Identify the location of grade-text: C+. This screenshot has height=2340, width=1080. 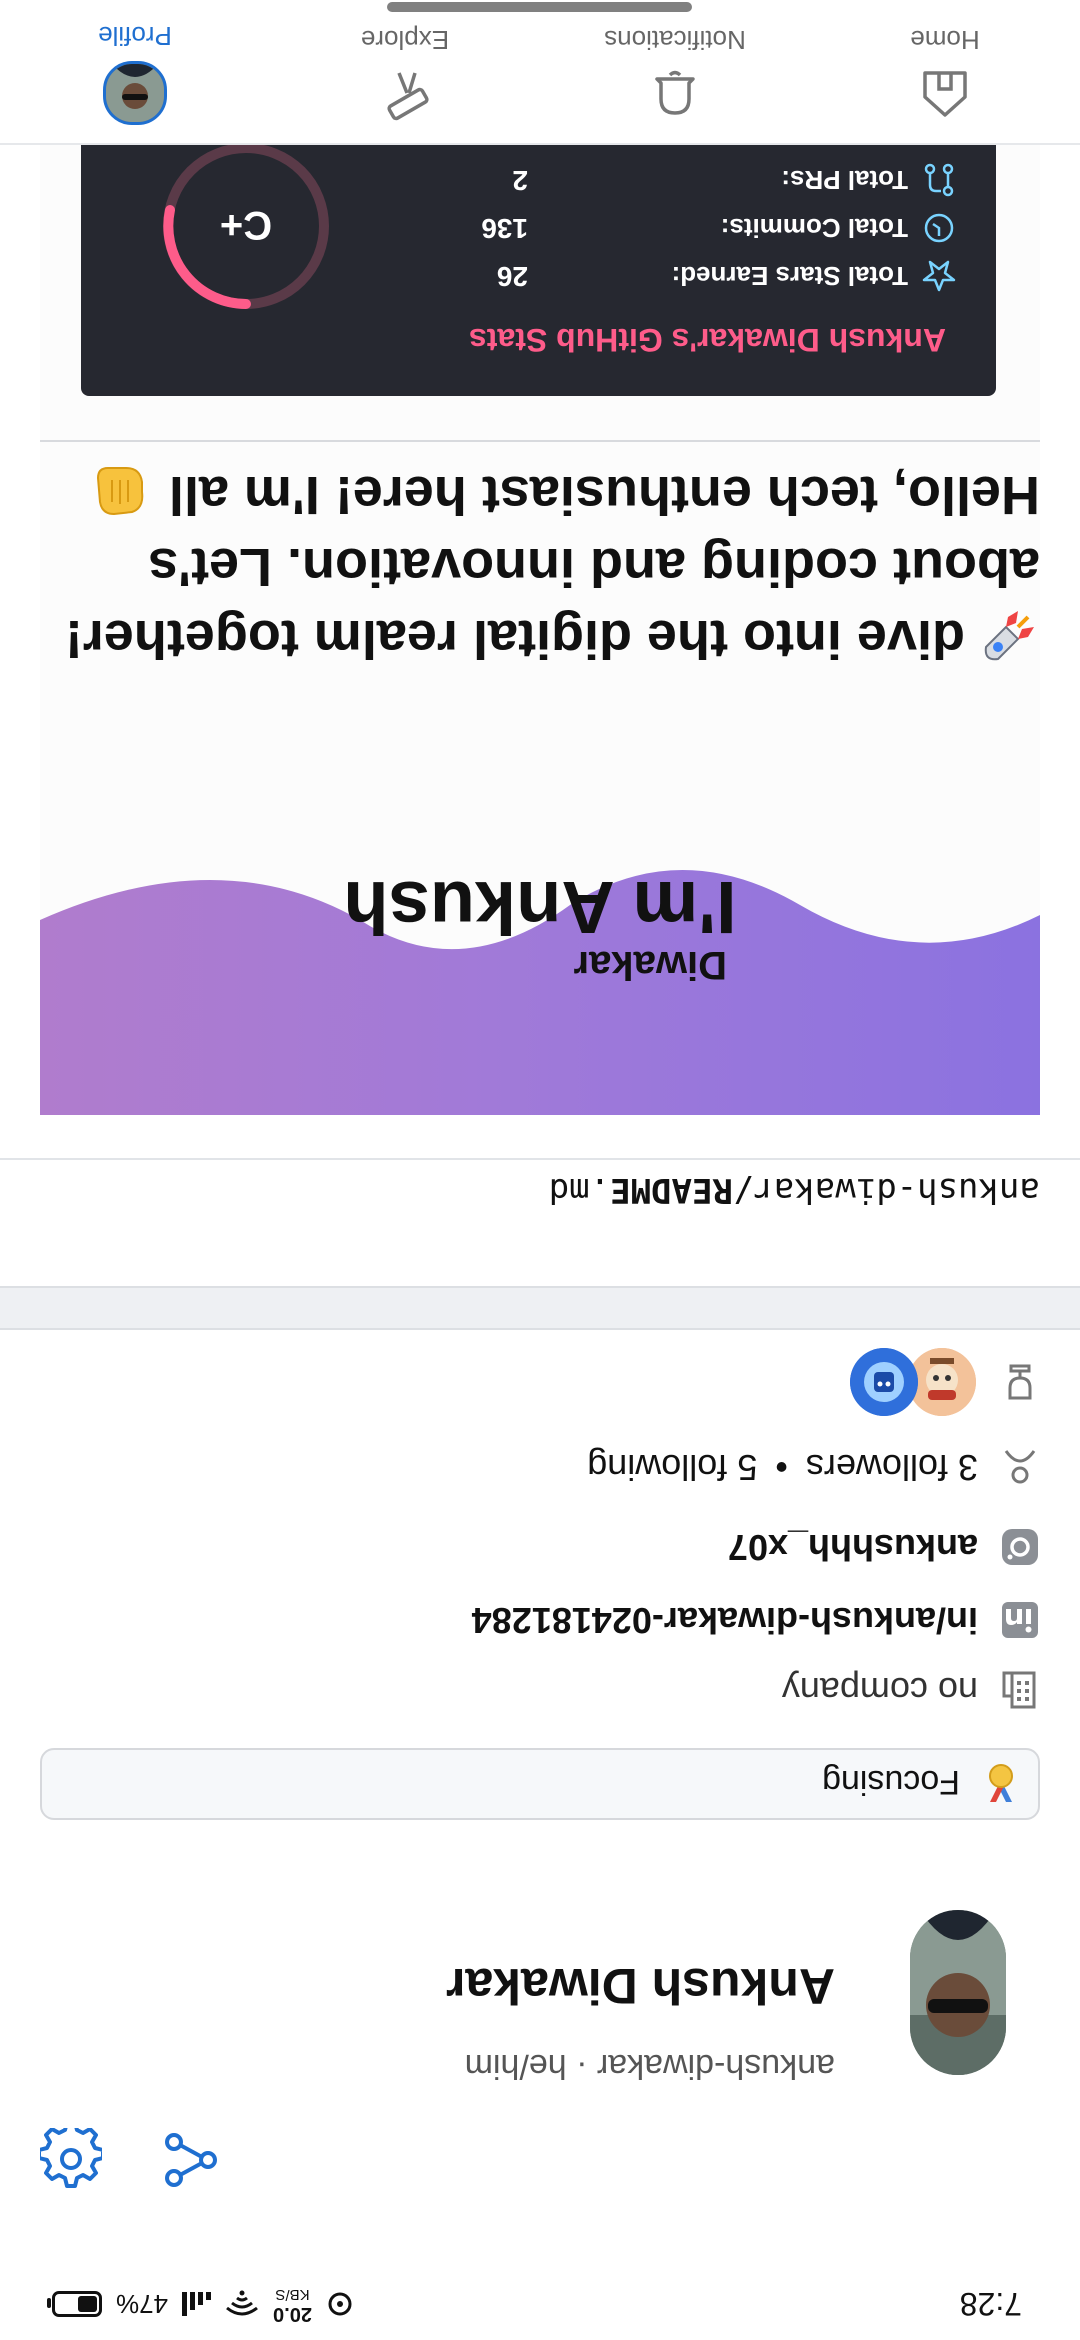
(246, 225).